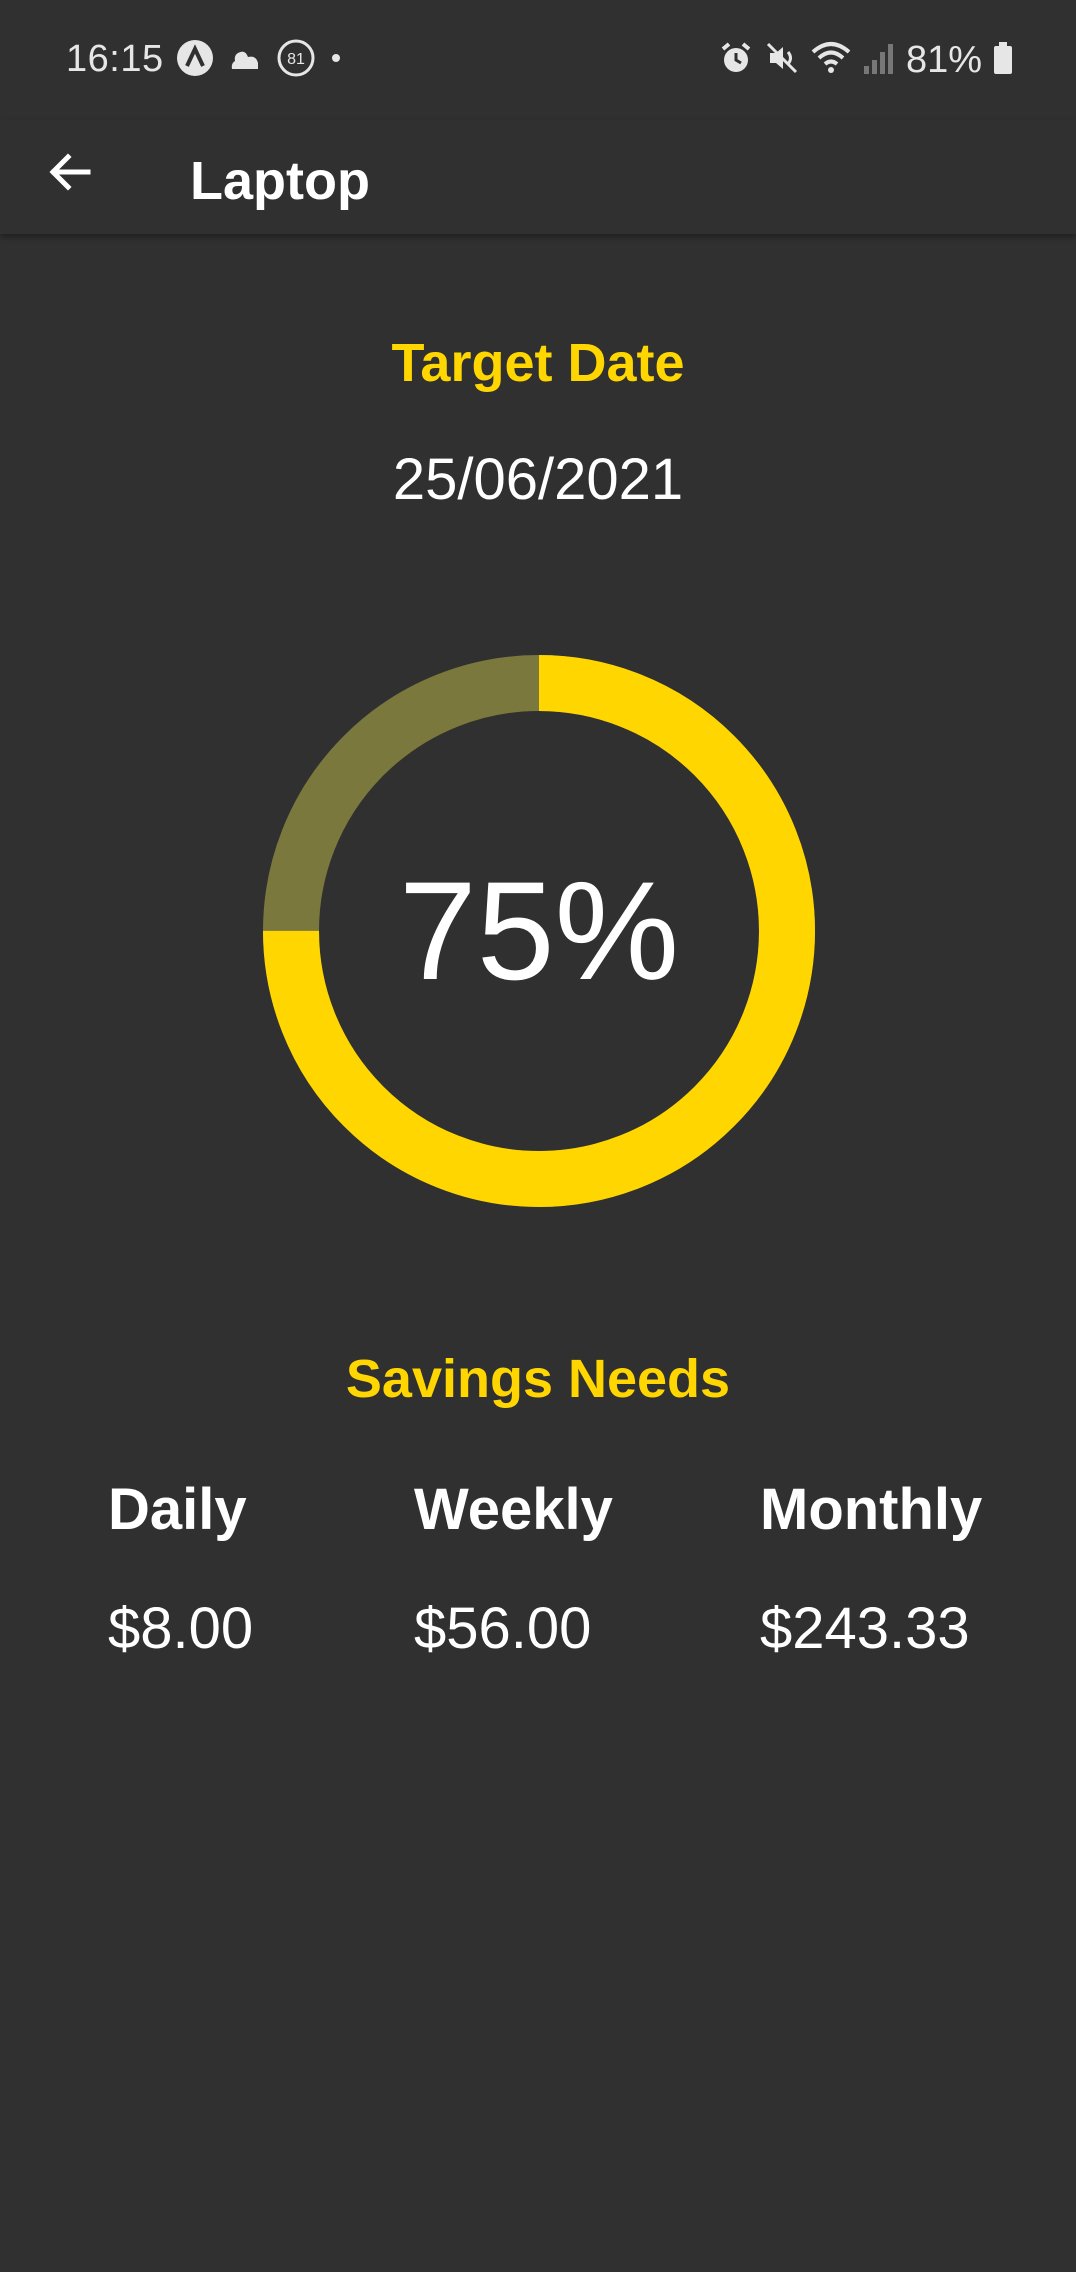  Describe the element at coordinates (336, 60) in the screenshot. I see `dot-icon` at that location.